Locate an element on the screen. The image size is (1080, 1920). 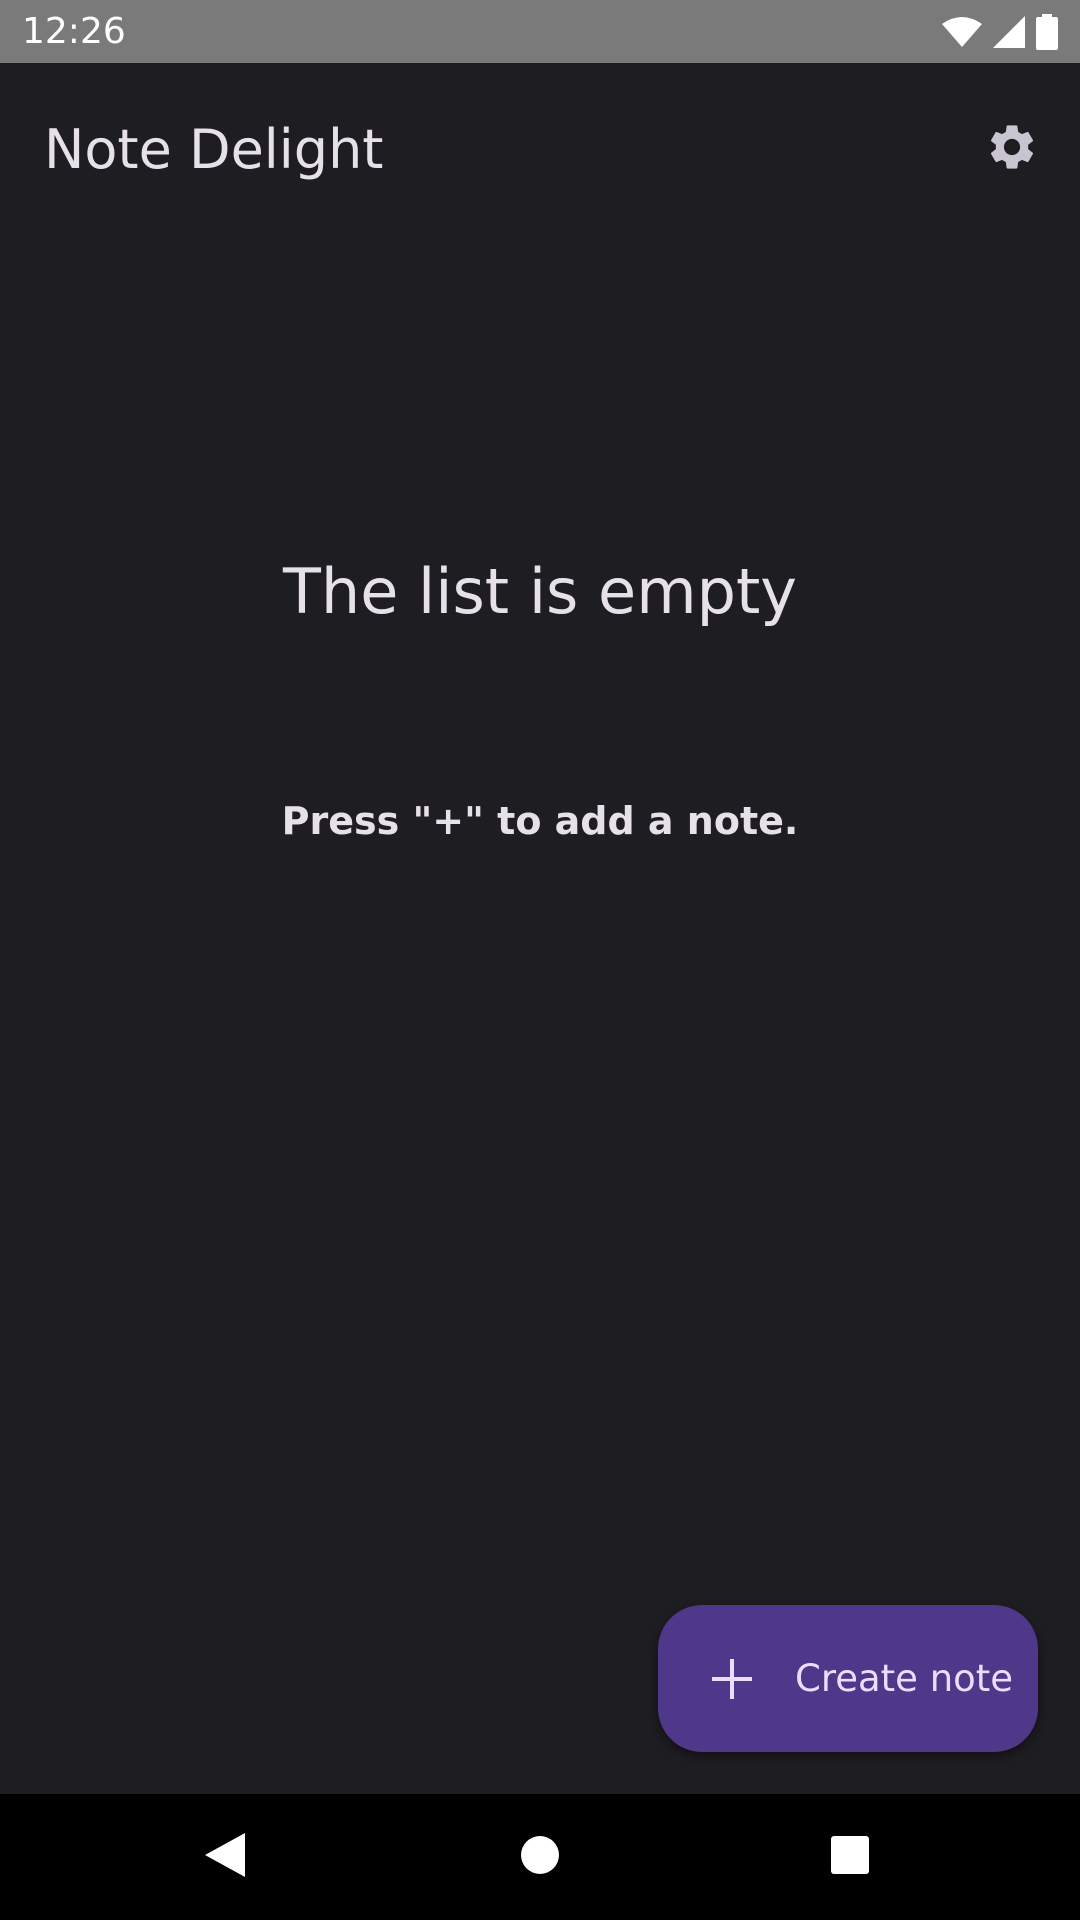
home-icon is located at coordinates (540, 1857).